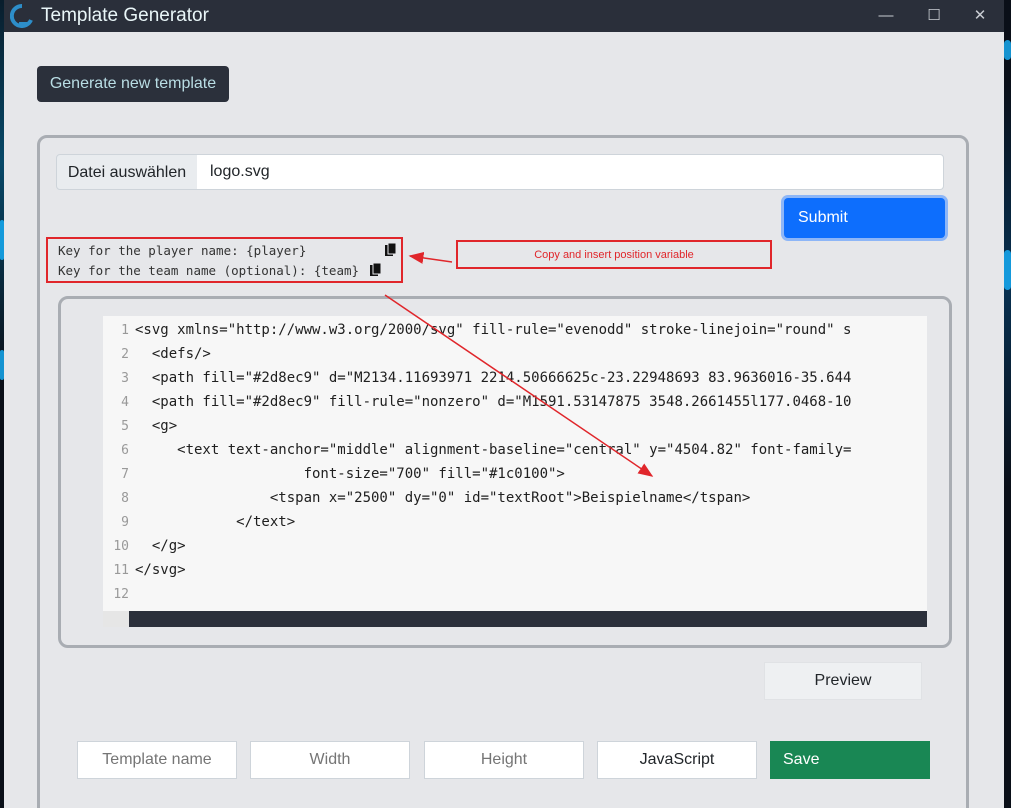 The height and width of the screenshot is (808, 1011). Describe the element at coordinates (677, 760) in the screenshot. I see `javascript-button: JavaScript` at that location.